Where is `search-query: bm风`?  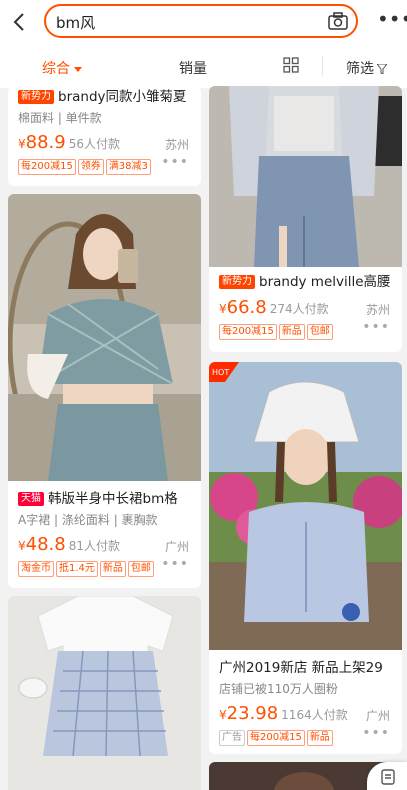 search-query: bm风 is located at coordinates (76, 23).